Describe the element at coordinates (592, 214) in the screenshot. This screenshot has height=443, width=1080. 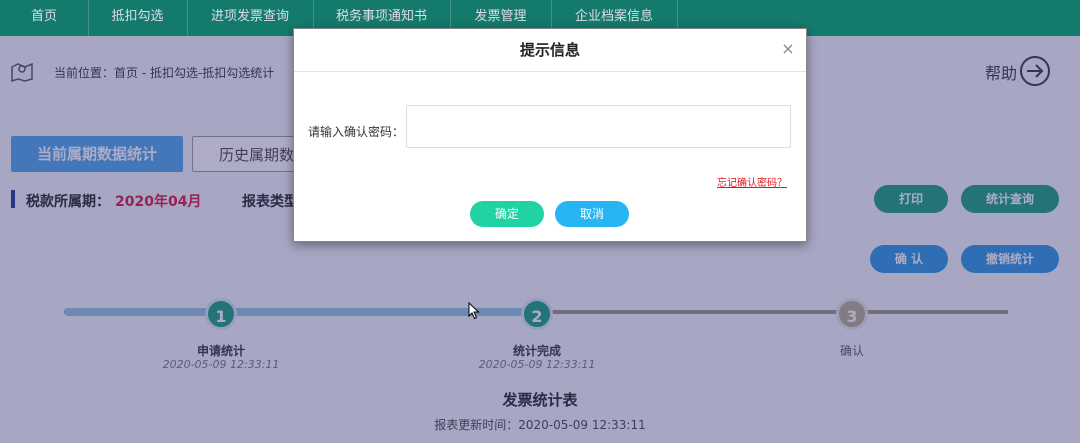
I see `cancel-button: 取消` at that location.